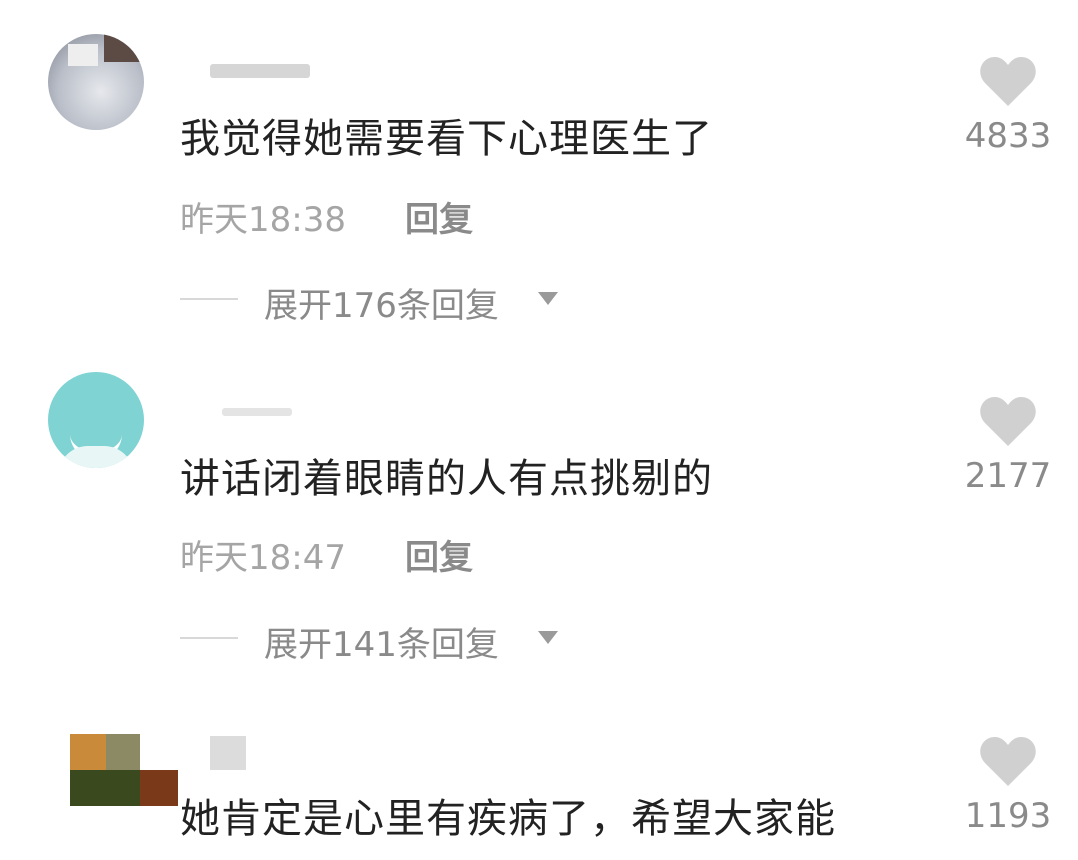 This screenshot has height=860, width=1078. I want to click on like-count: 1193, so click(1008, 816).